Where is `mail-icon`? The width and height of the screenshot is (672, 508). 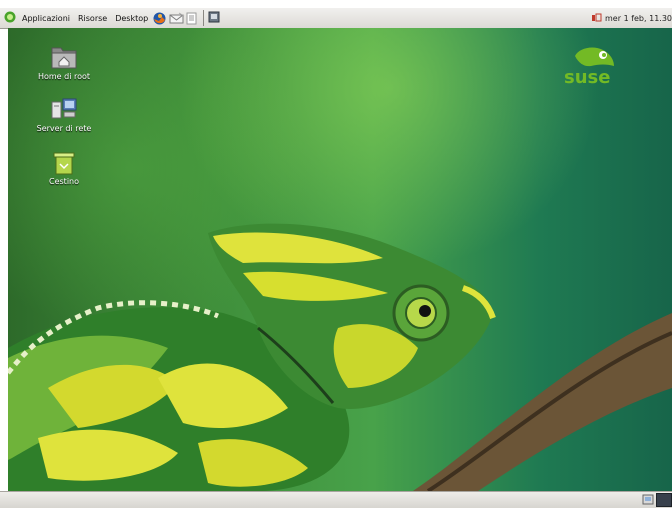 mail-icon is located at coordinates (177, 18).